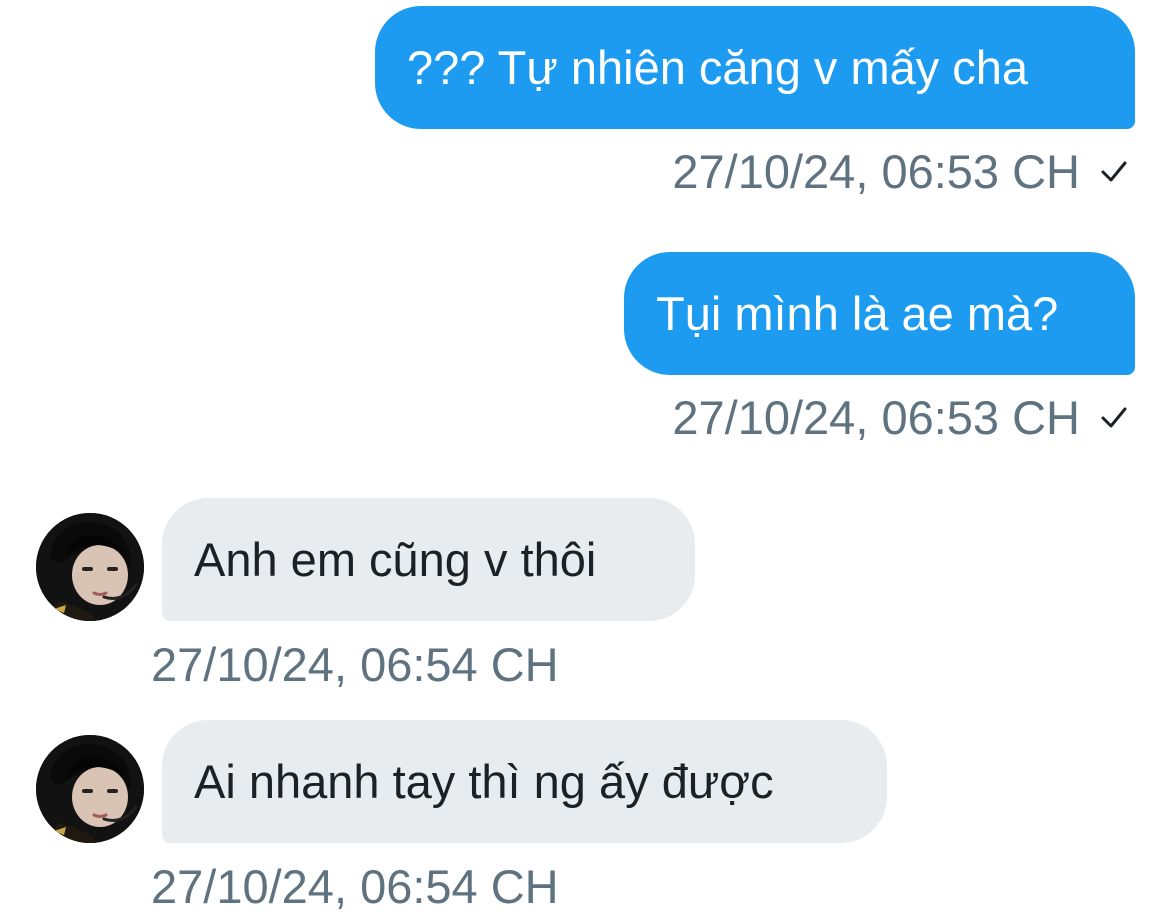 This screenshot has width=1170, height=921. What do you see at coordinates (484, 781) in the screenshot?
I see `message-text: Ai nhanh tay thì ng ấy được` at bounding box center [484, 781].